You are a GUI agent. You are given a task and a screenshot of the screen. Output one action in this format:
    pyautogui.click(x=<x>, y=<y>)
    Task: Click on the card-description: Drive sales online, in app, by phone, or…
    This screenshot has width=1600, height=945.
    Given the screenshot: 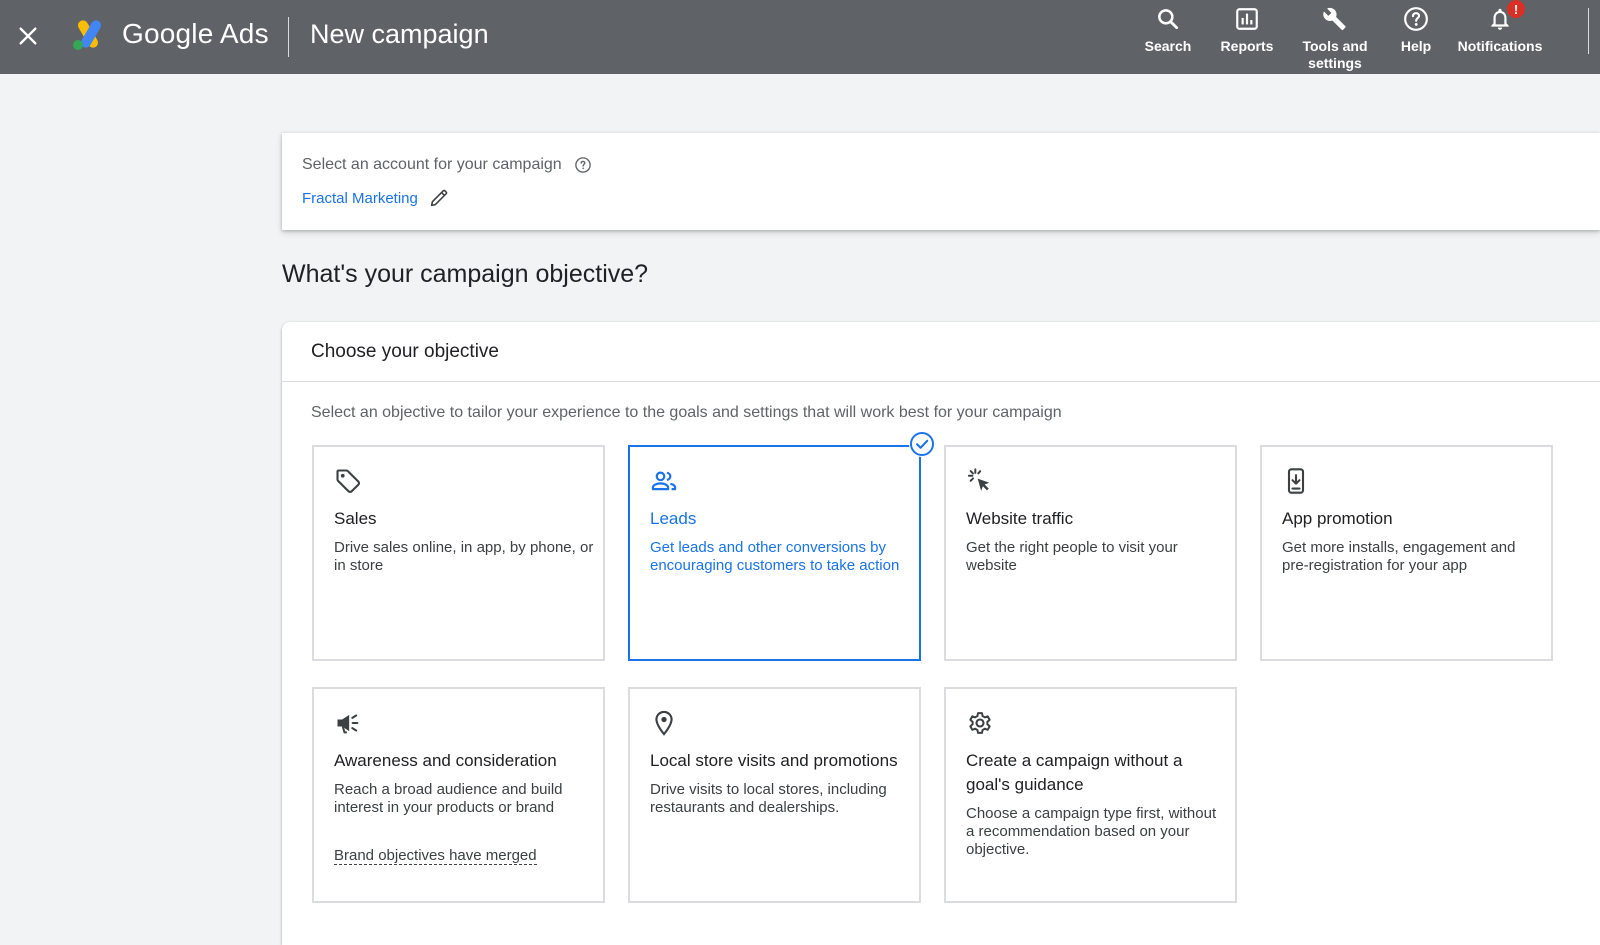 What is the action you would take?
    pyautogui.click(x=464, y=556)
    